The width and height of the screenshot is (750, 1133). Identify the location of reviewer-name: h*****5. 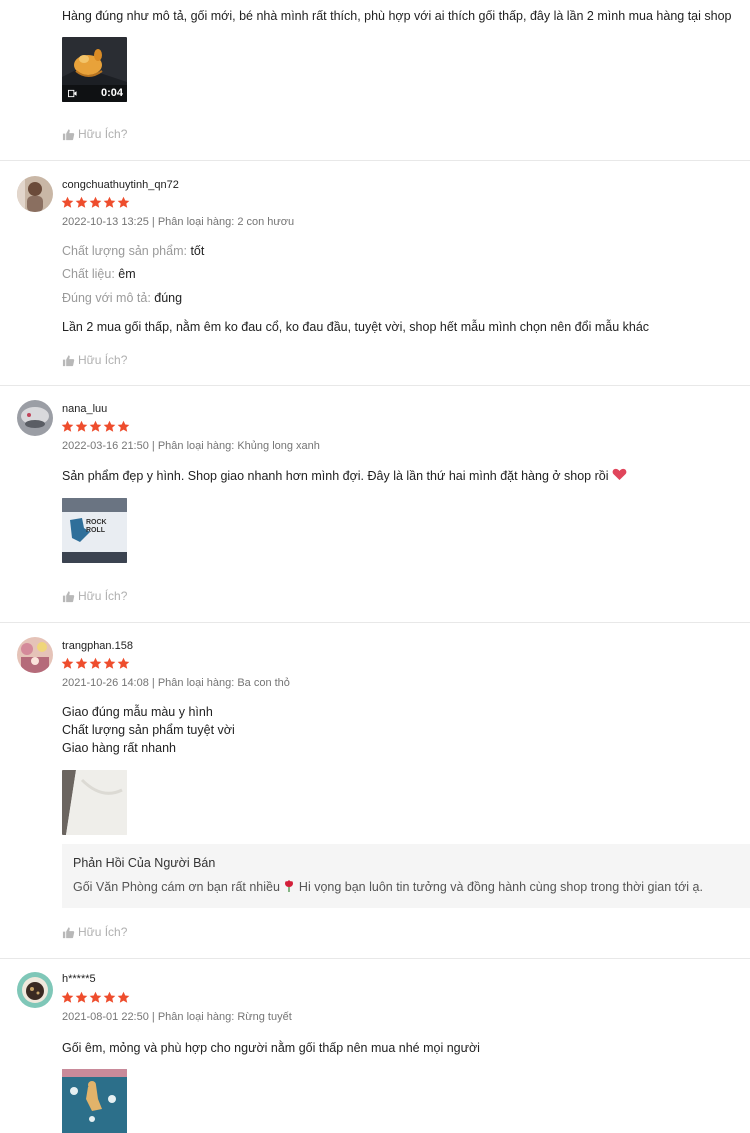
(79, 979).